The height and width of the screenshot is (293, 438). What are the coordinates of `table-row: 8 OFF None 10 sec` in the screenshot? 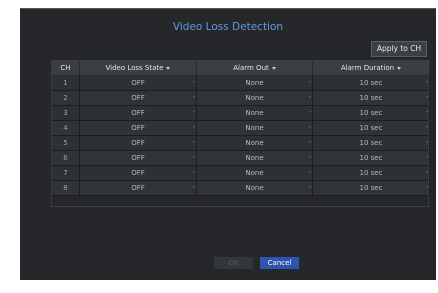 It's located at (240, 188).